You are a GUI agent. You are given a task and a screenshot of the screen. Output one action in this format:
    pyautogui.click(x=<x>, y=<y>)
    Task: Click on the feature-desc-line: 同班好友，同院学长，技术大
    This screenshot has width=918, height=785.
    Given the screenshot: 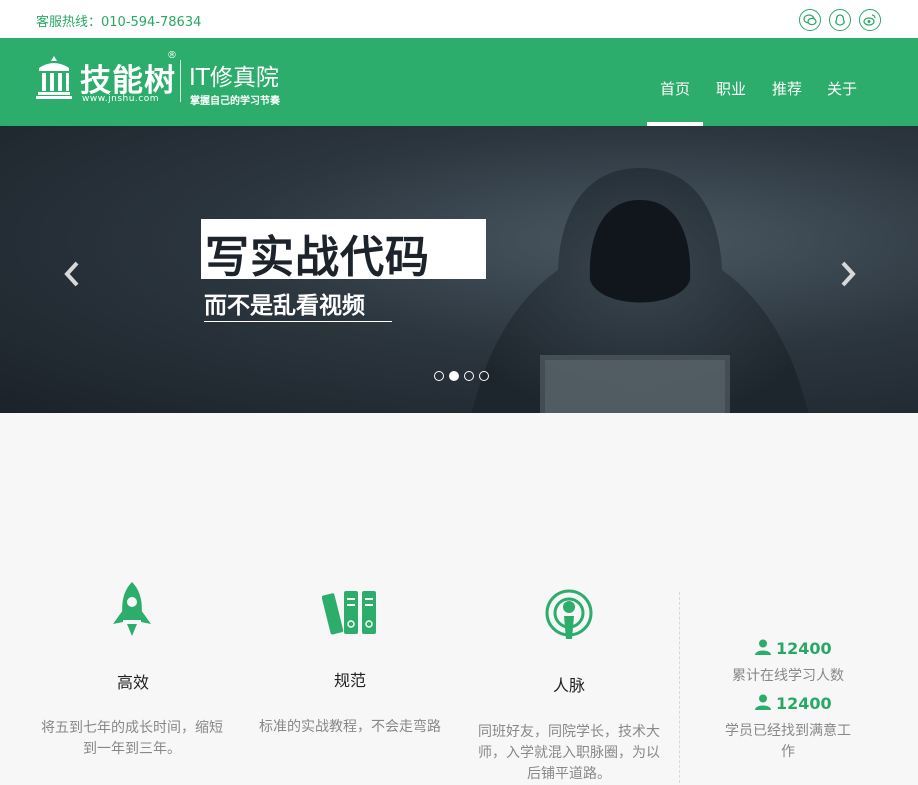 What is the action you would take?
    pyautogui.click(x=569, y=732)
    